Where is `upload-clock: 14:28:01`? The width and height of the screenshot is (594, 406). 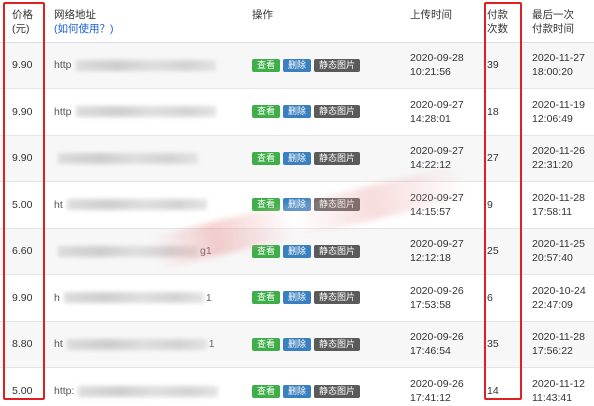 upload-clock: 14:28:01 is located at coordinates (430, 118).